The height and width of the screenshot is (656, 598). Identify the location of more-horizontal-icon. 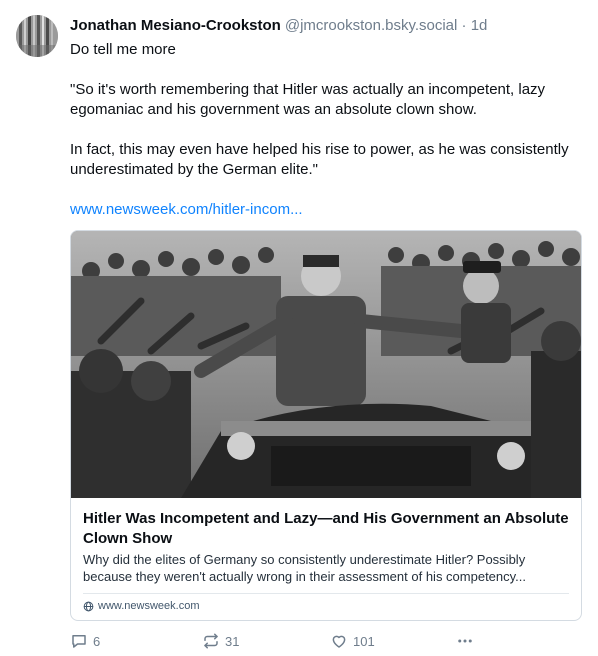
(465, 641).